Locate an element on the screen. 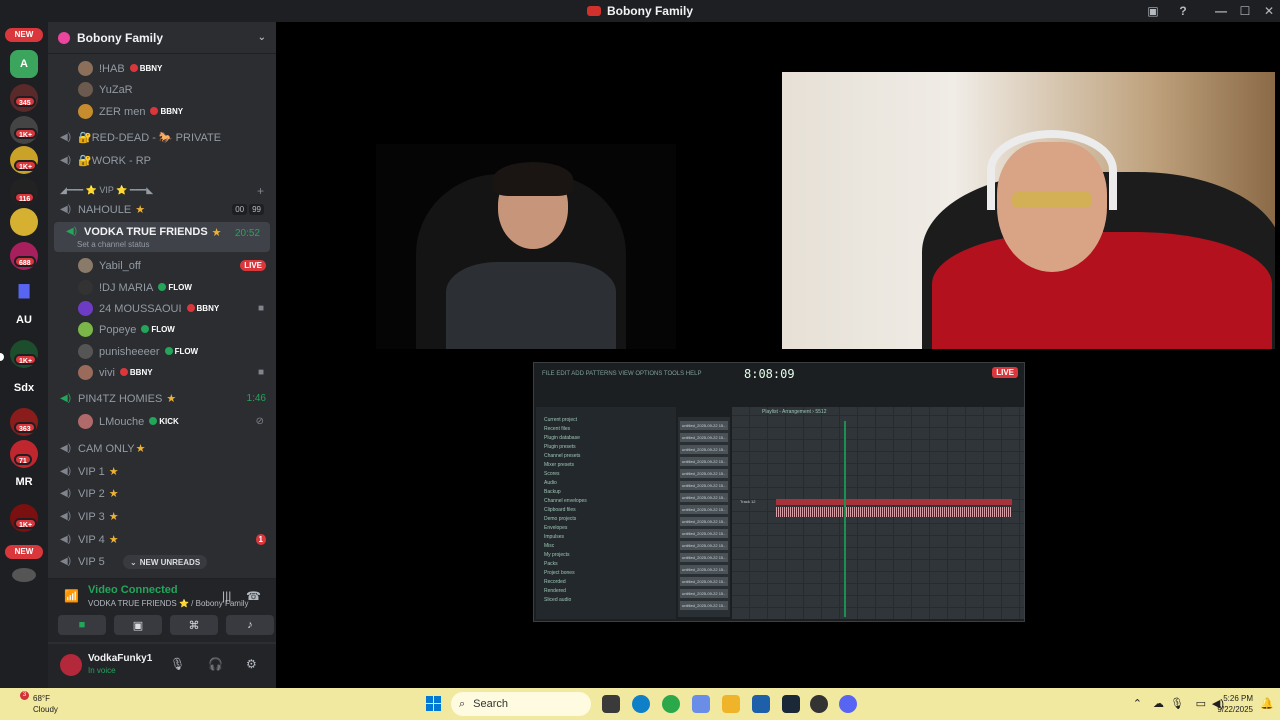  notifications-icon: 🔔 is located at coordinates (1267, 703).